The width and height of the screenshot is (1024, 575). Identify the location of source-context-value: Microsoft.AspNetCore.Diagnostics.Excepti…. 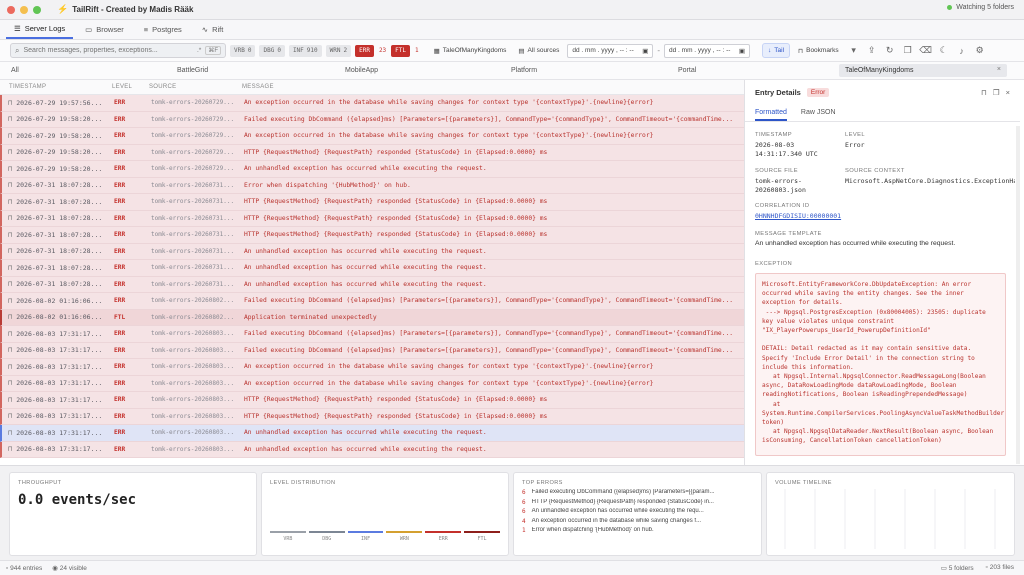
(930, 181).